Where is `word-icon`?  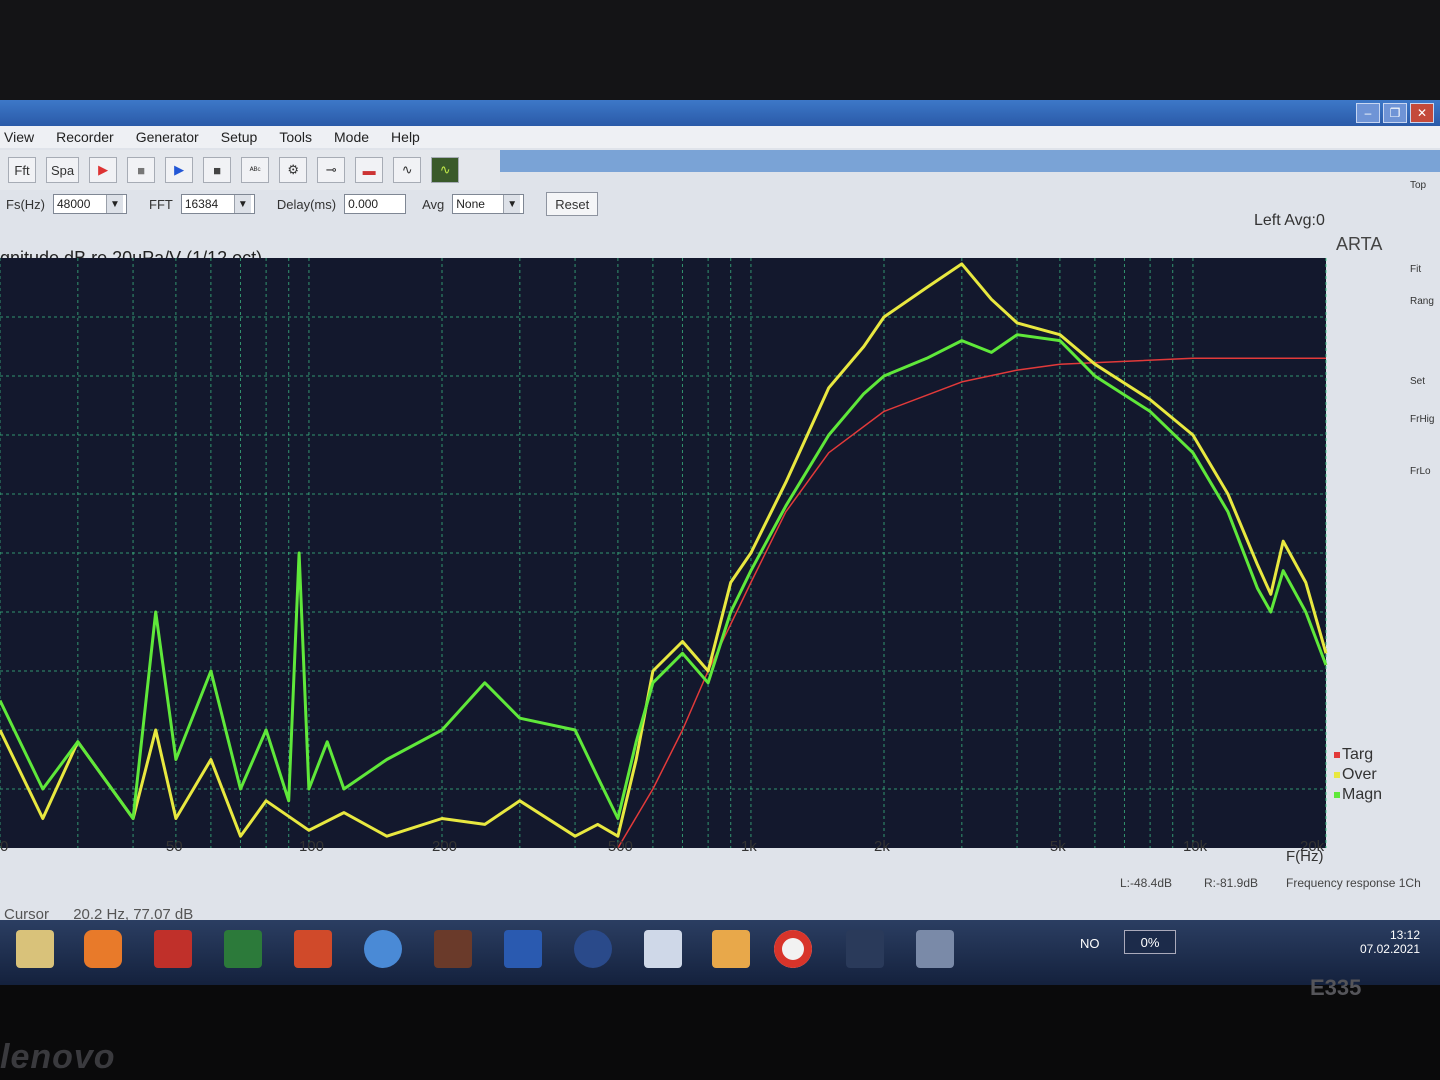 word-icon is located at coordinates (523, 949).